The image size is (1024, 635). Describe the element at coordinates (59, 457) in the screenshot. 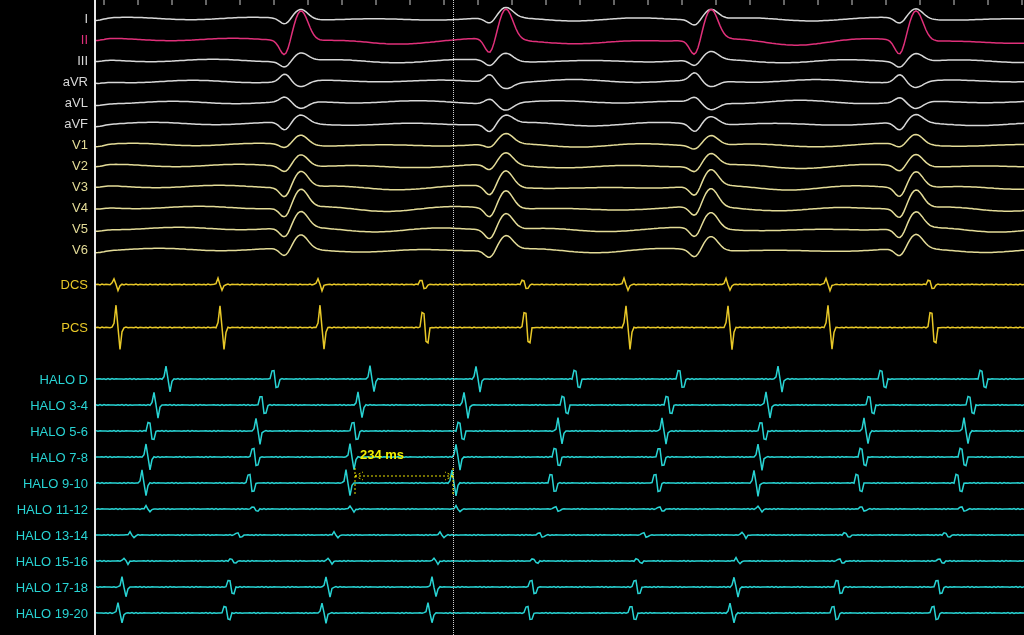

I see `channel-label: HALO 7-8` at that location.